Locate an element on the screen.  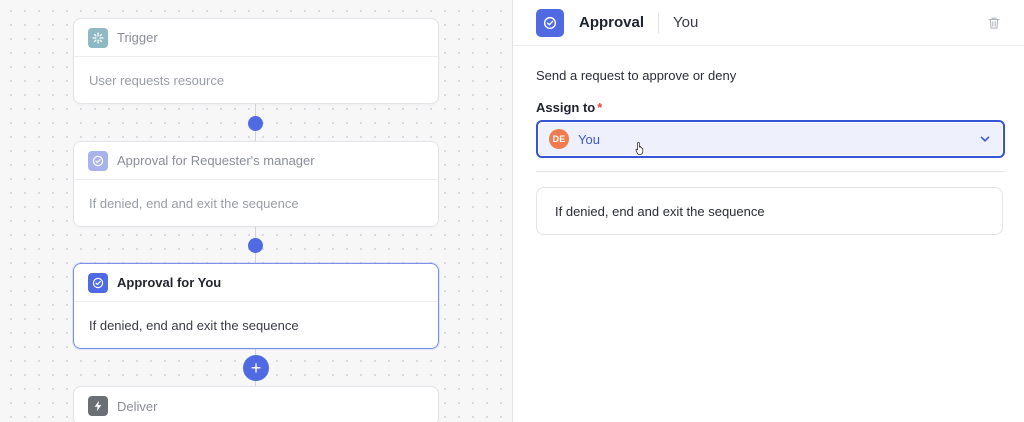
step-description: User requests resource is located at coordinates (157, 80).